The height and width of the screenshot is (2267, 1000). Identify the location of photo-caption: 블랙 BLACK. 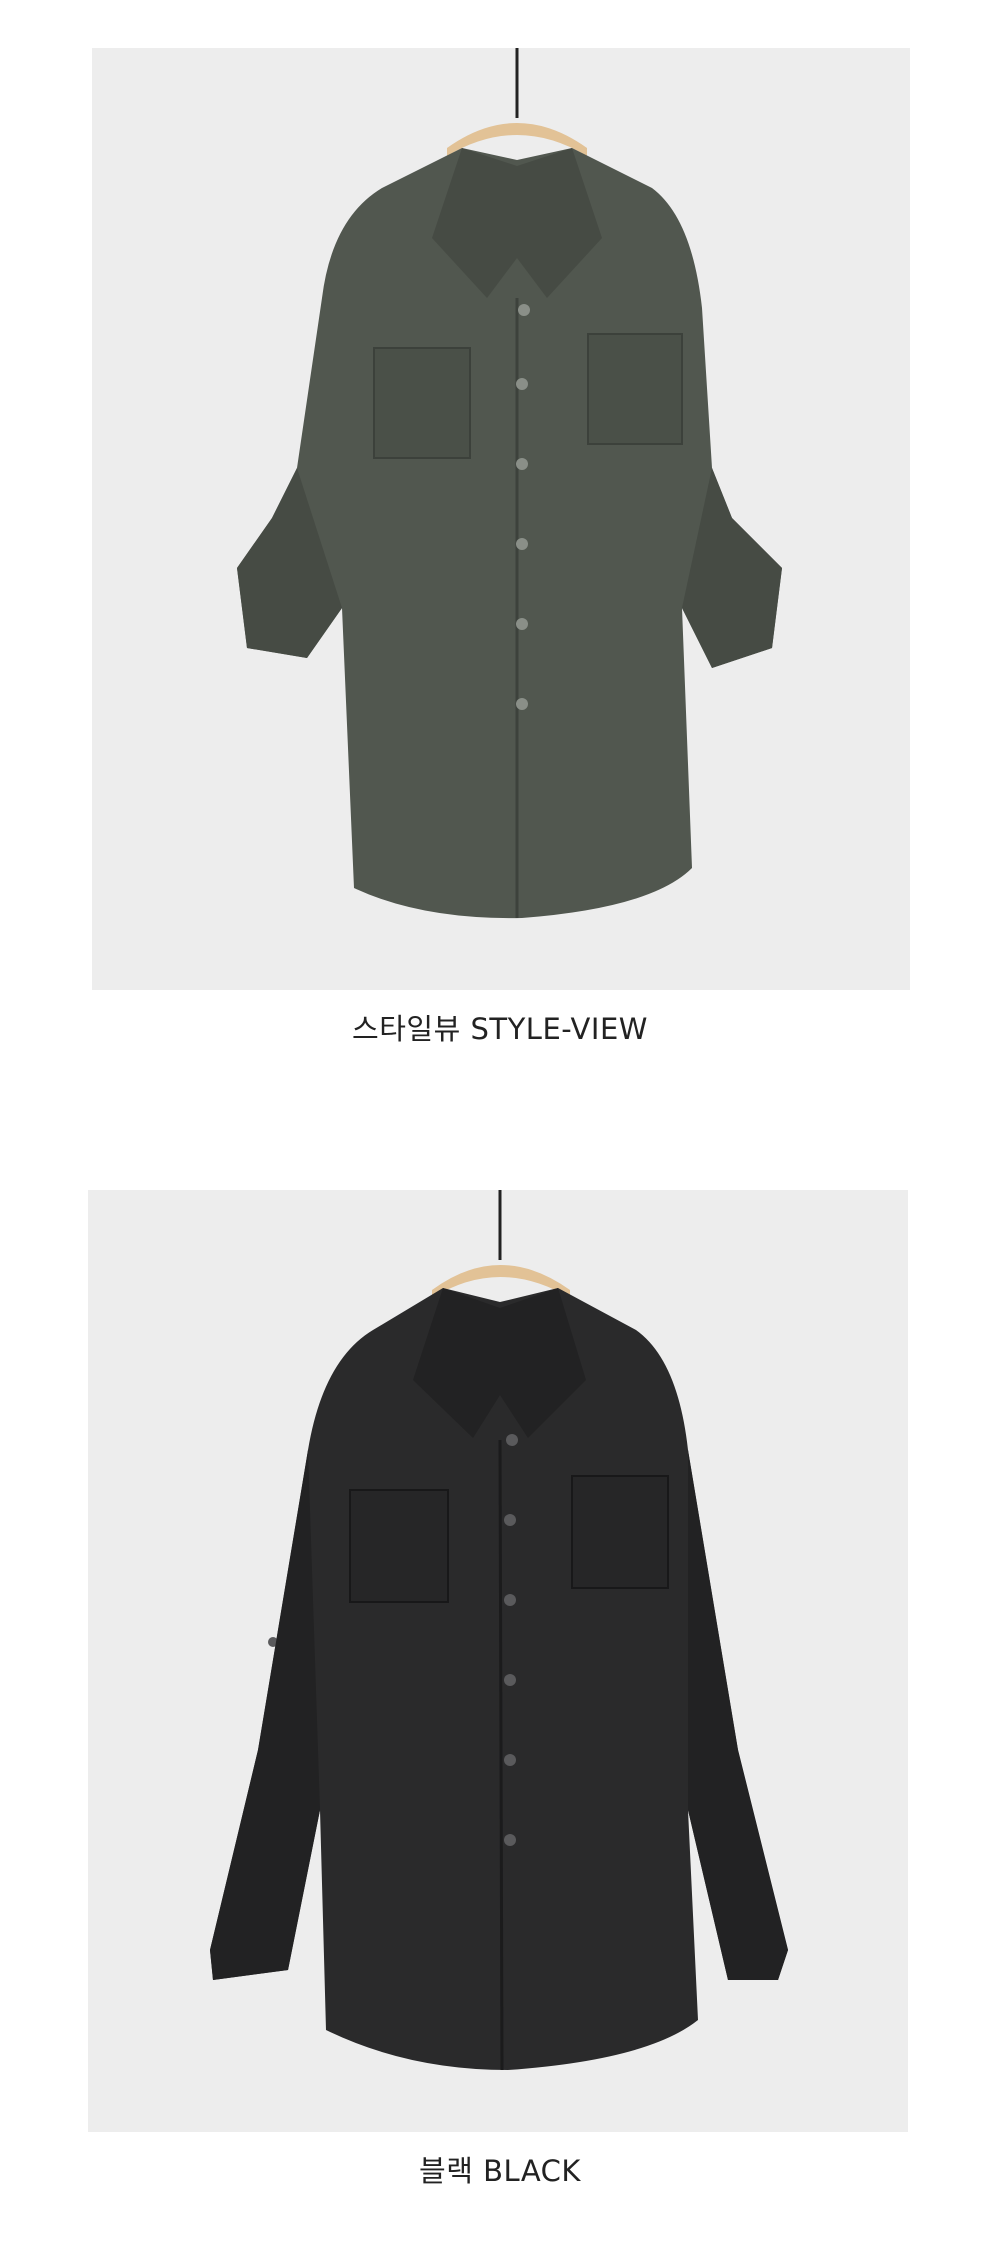
(500, 2171).